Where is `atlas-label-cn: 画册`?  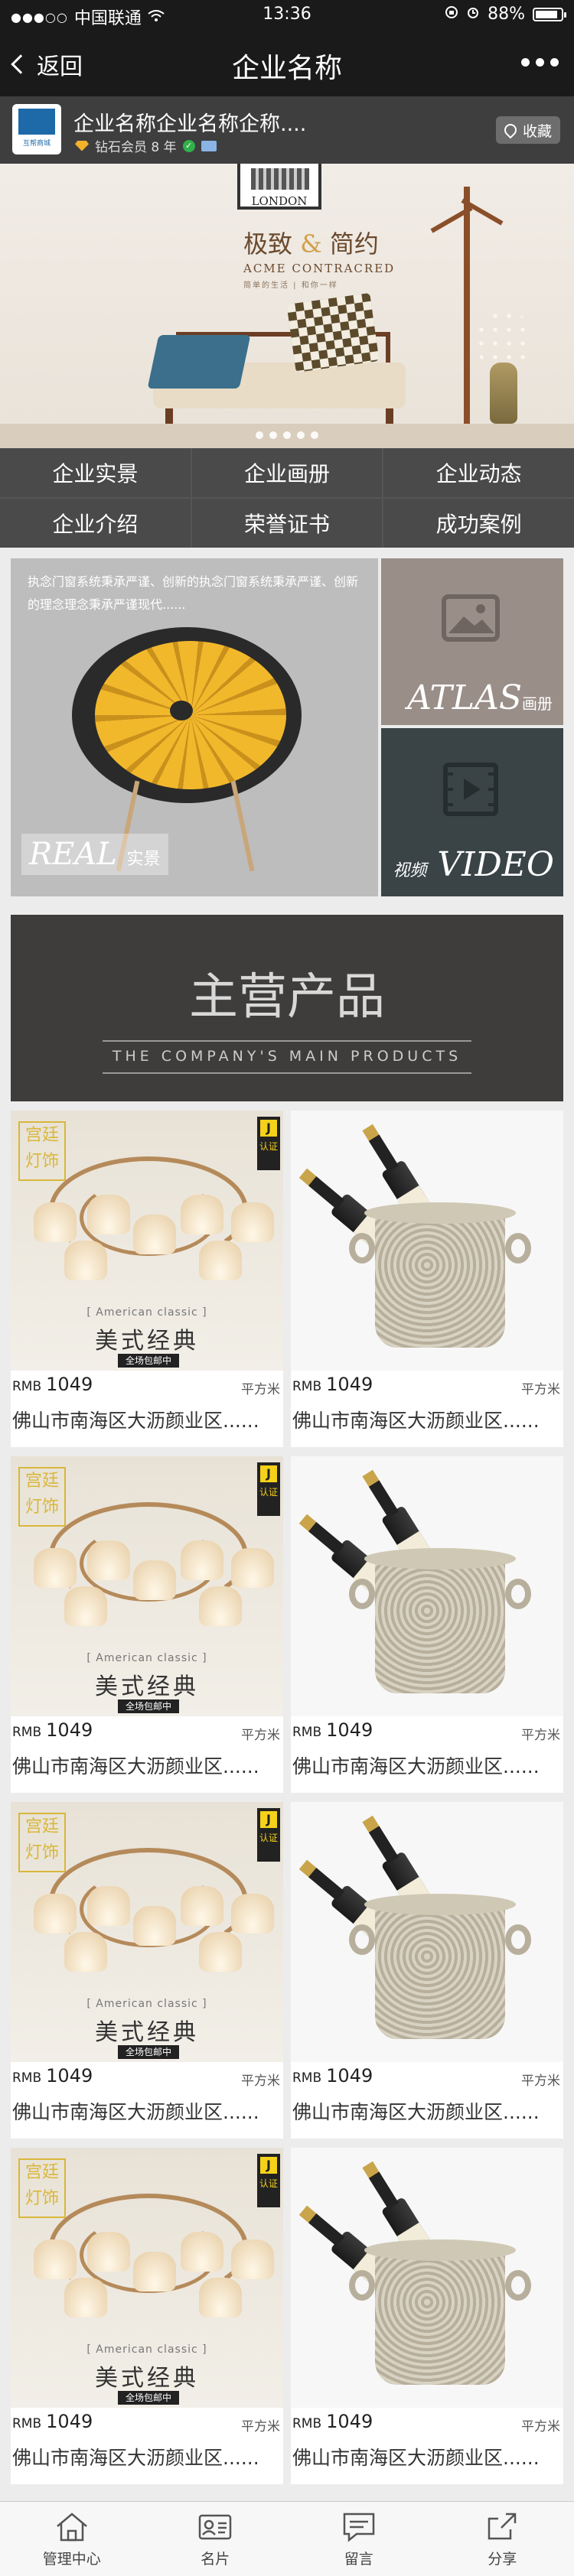 atlas-label-cn: 画册 is located at coordinates (537, 703).